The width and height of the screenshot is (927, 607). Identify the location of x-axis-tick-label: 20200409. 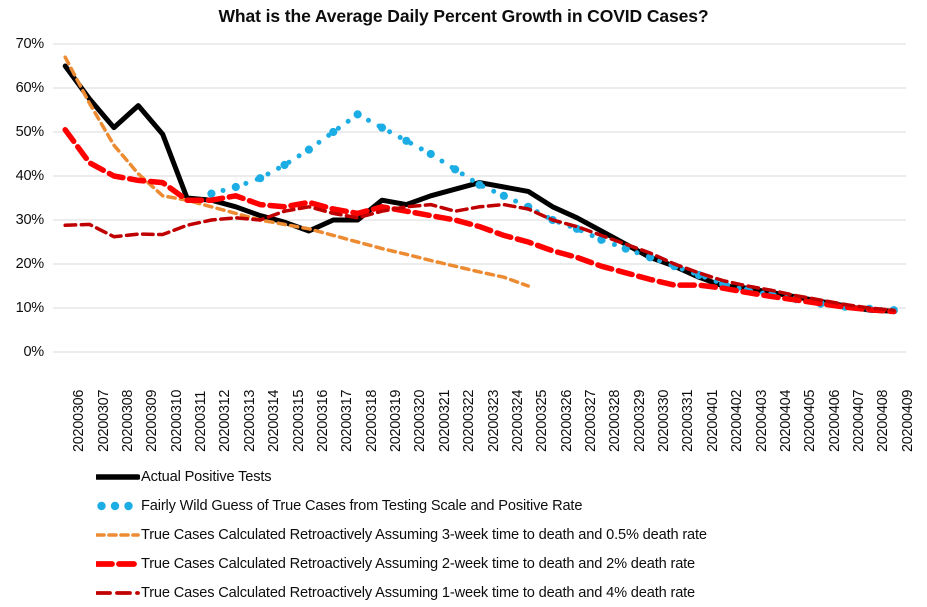
(907, 420).